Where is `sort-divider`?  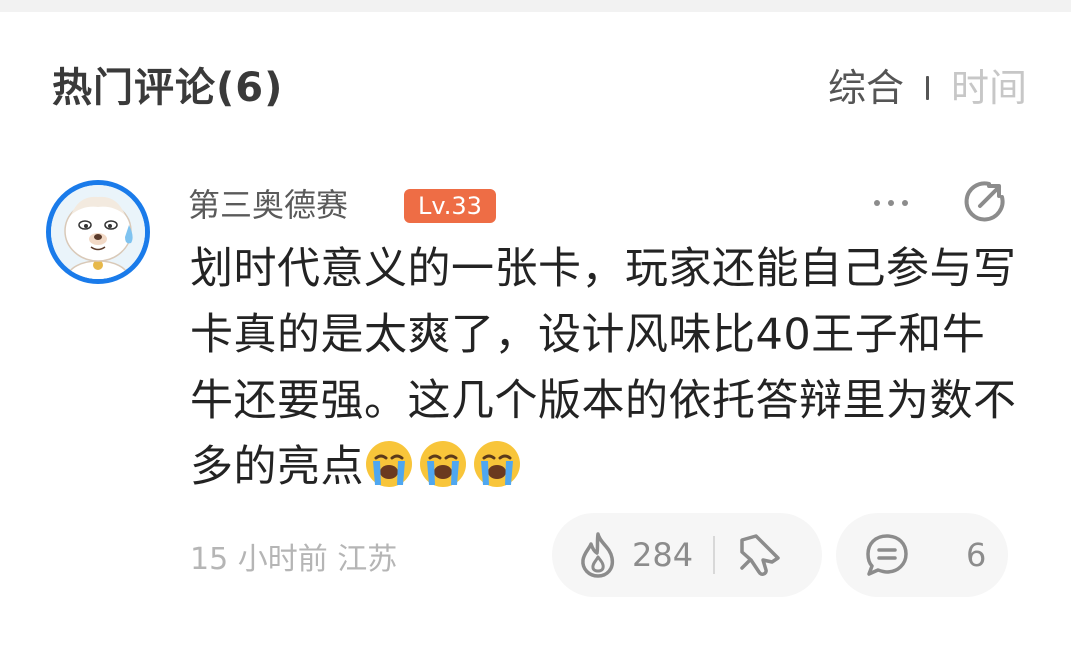 sort-divider is located at coordinates (927, 88).